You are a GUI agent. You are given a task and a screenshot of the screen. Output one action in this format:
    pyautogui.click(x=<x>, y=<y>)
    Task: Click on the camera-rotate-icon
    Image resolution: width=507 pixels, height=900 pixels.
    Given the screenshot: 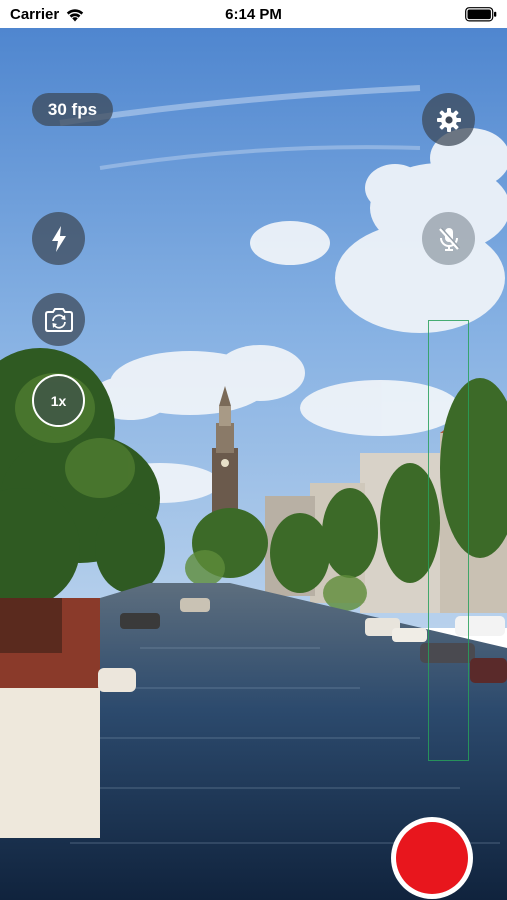 What is the action you would take?
    pyautogui.click(x=58, y=319)
    